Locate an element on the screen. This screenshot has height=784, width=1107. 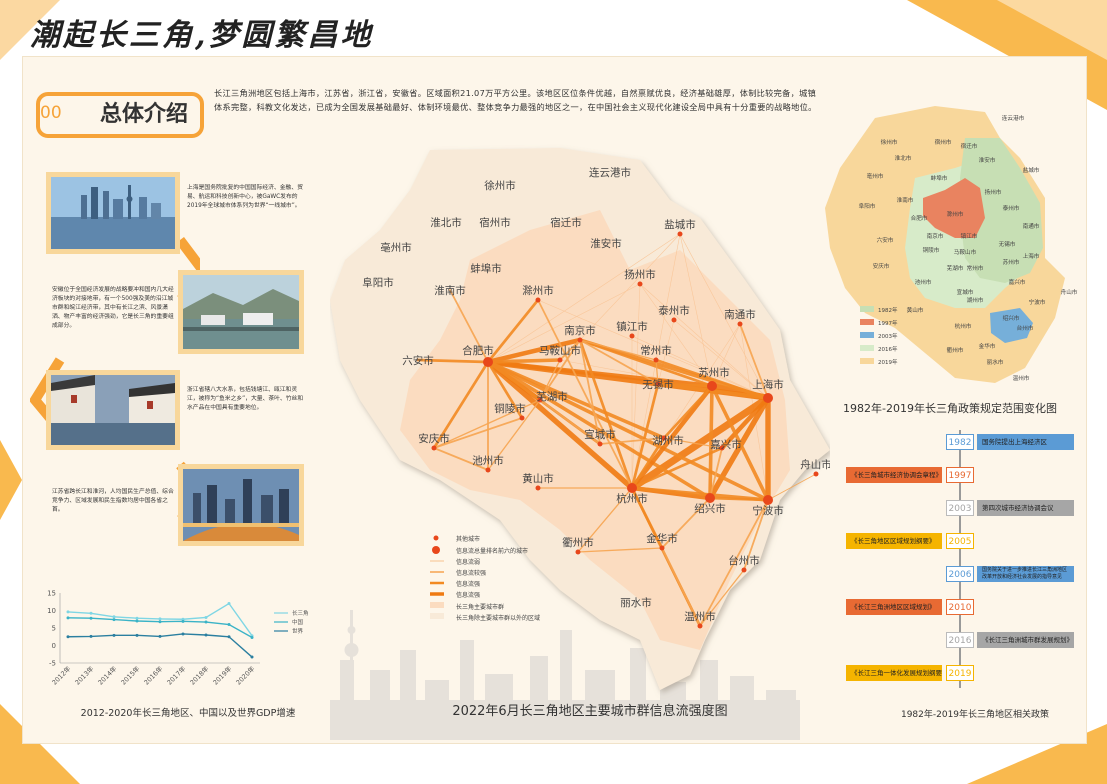
mini-map-city-label: 上海市 is located at coordinates (1031, 256).